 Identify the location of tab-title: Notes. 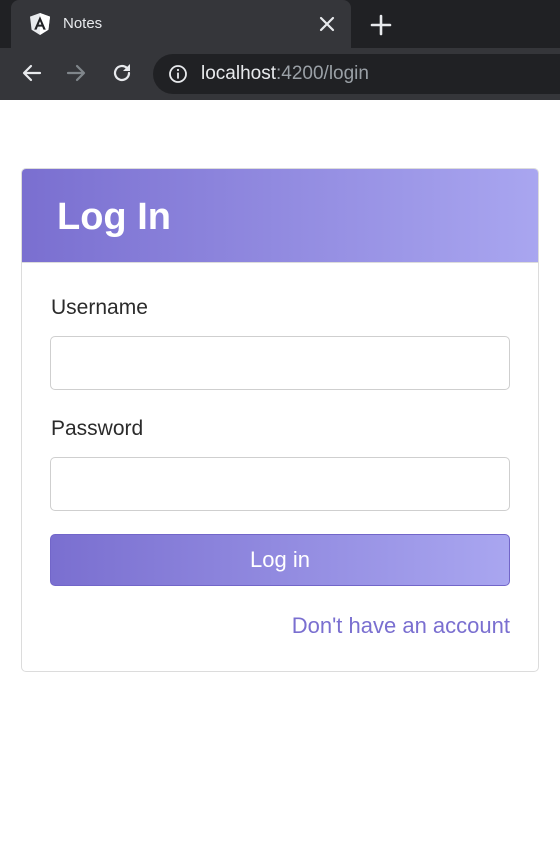
(83, 23).